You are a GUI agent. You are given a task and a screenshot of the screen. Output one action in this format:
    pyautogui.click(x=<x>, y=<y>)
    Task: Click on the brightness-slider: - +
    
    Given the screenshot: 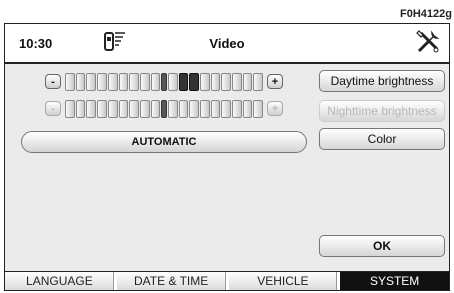 What is the action you would take?
    pyautogui.click(x=164, y=82)
    